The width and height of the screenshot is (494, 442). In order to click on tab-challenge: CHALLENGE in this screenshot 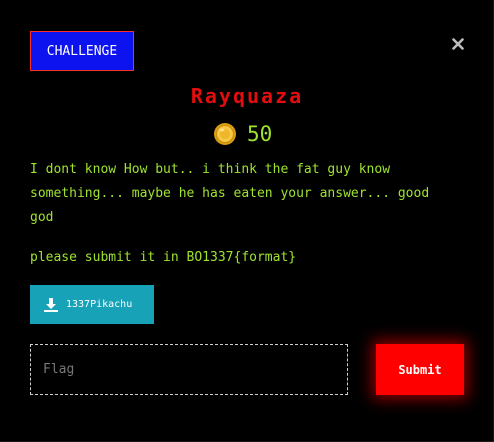, I will do `click(82, 51)`.